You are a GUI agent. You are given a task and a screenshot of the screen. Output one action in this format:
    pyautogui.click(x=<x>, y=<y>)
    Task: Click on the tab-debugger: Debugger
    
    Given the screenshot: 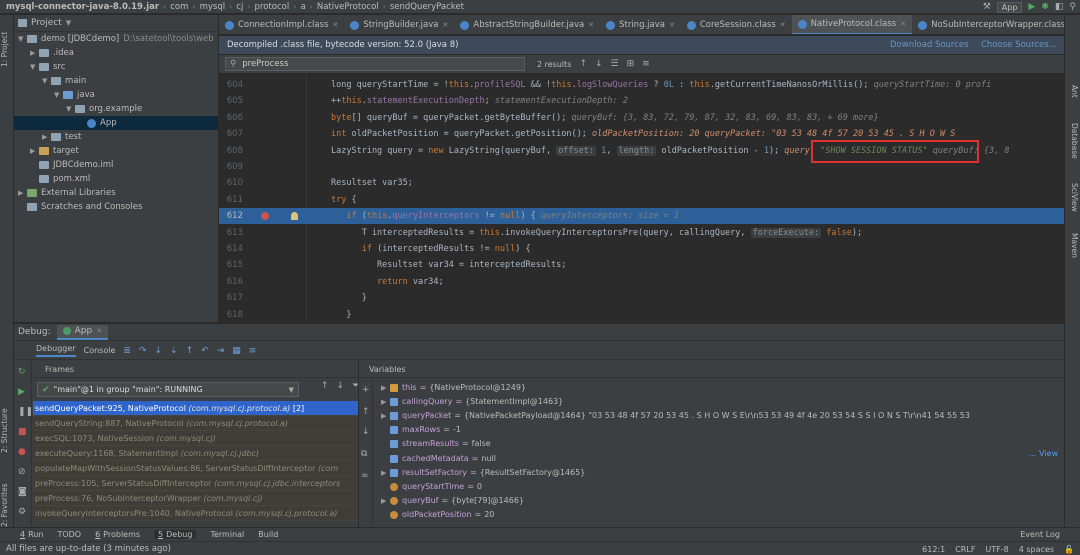 What is the action you would take?
    pyautogui.click(x=56, y=350)
    